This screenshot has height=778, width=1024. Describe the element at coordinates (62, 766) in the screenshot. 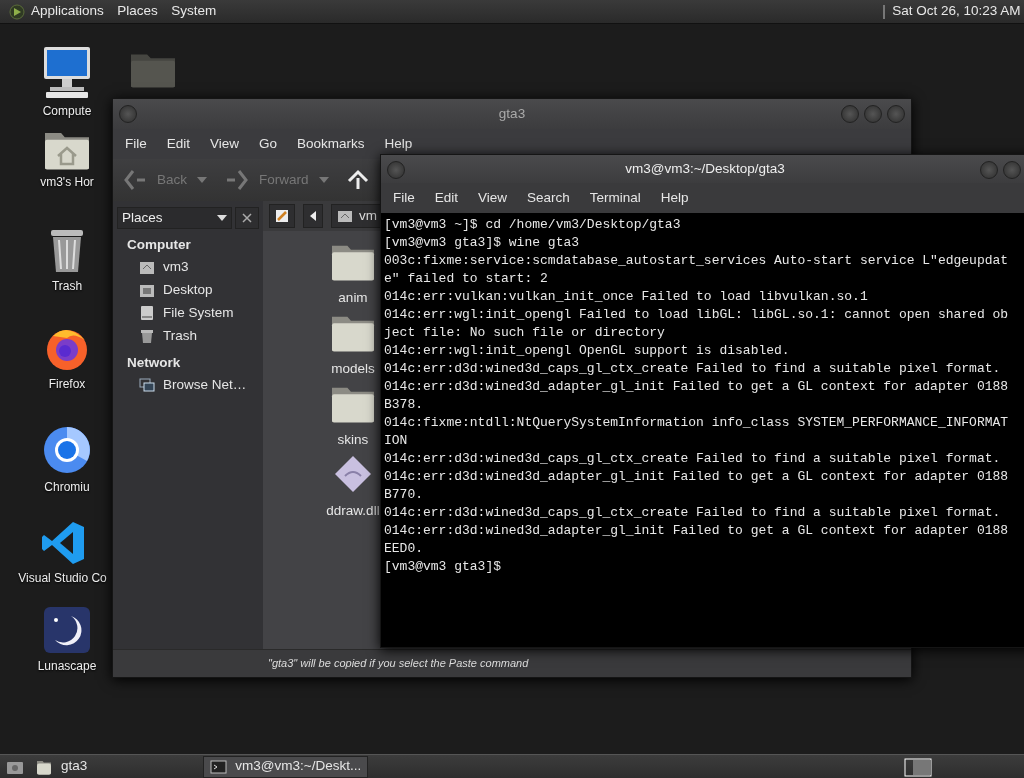

I see `taskbar-button: gta3` at that location.